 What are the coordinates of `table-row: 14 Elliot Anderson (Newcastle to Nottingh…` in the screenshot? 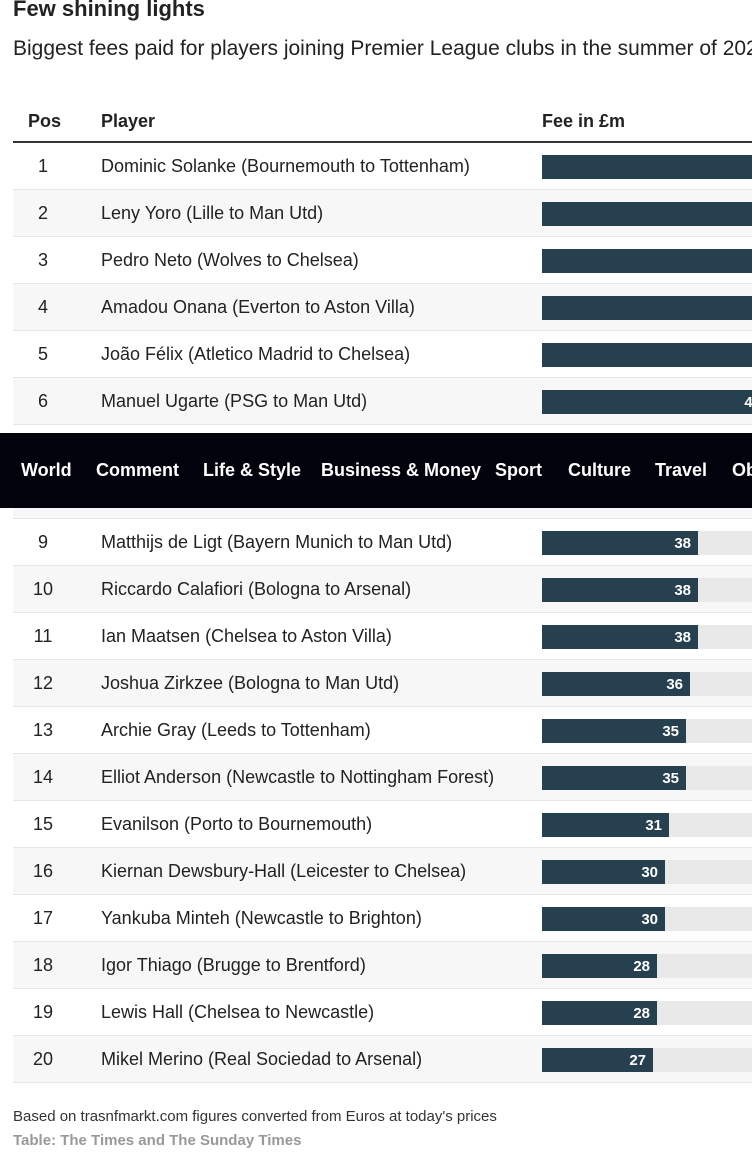 It's located at (382, 777).